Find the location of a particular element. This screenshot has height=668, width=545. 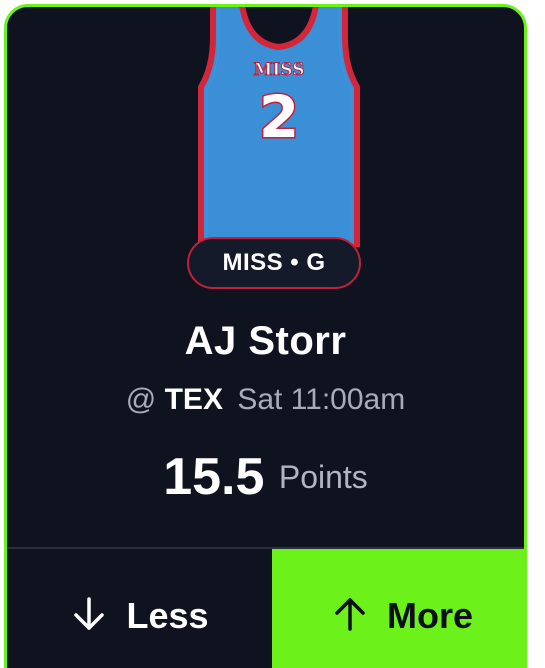

team-position-badge: MISS • G is located at coordinates (274, 263).